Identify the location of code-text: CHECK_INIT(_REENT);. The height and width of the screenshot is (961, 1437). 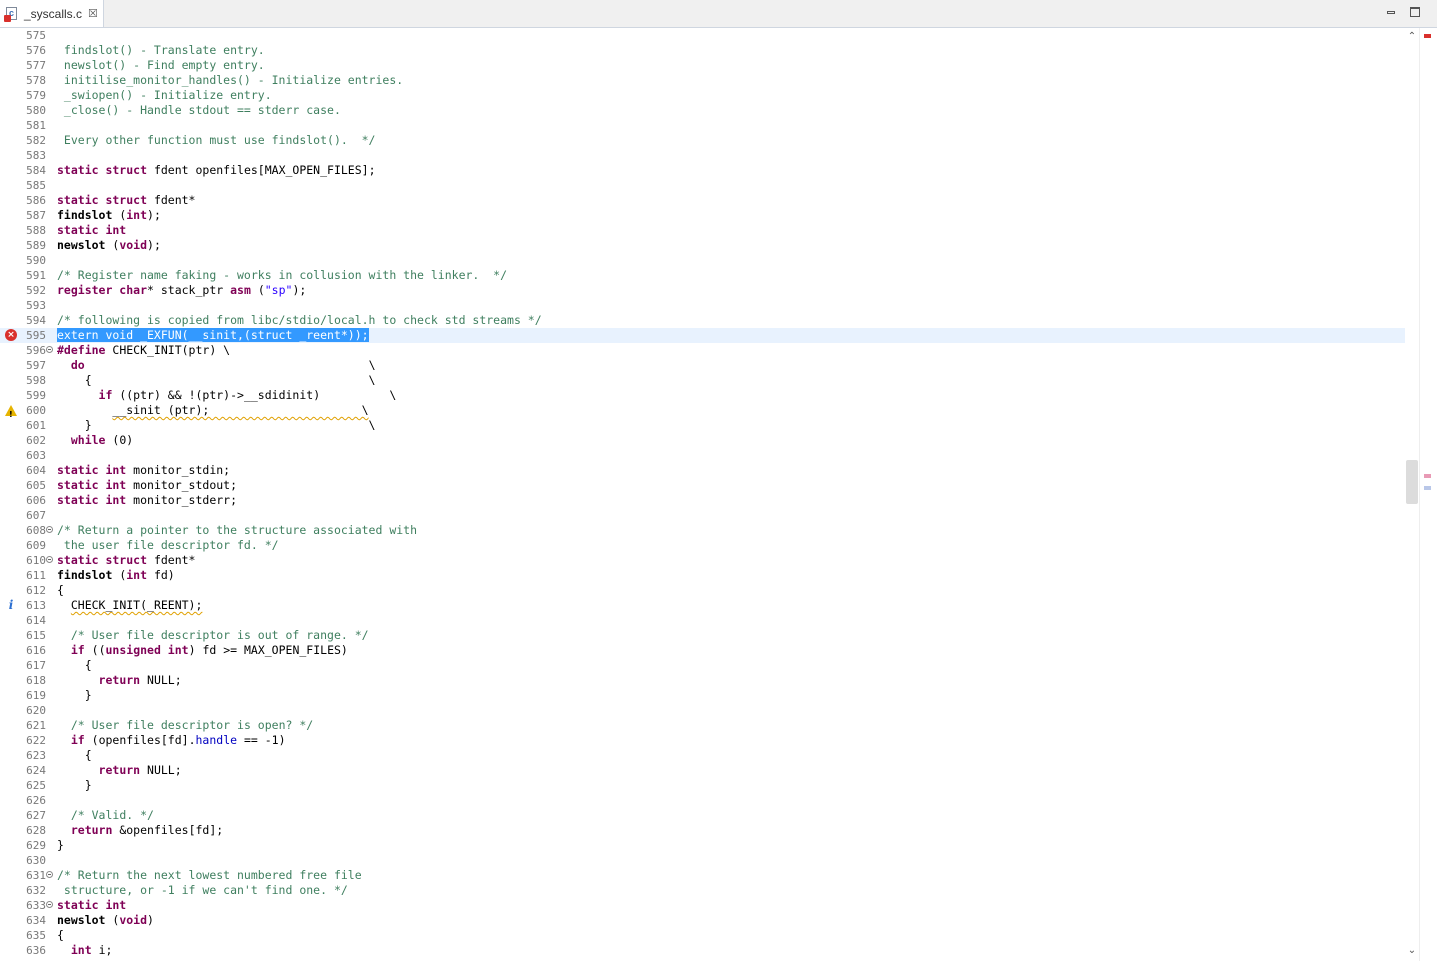
(130, 605).